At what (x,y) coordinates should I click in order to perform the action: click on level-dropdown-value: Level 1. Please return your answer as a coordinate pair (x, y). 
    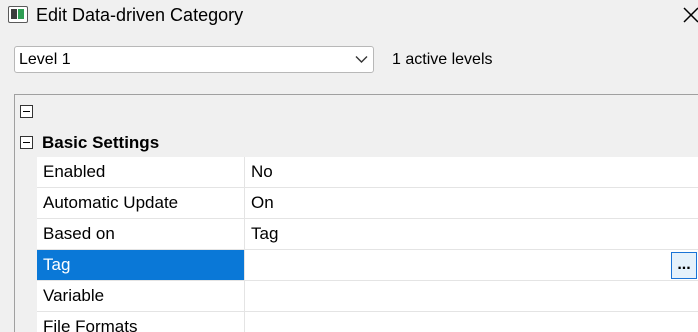
    Looking at the image, I should click on (45, 59).